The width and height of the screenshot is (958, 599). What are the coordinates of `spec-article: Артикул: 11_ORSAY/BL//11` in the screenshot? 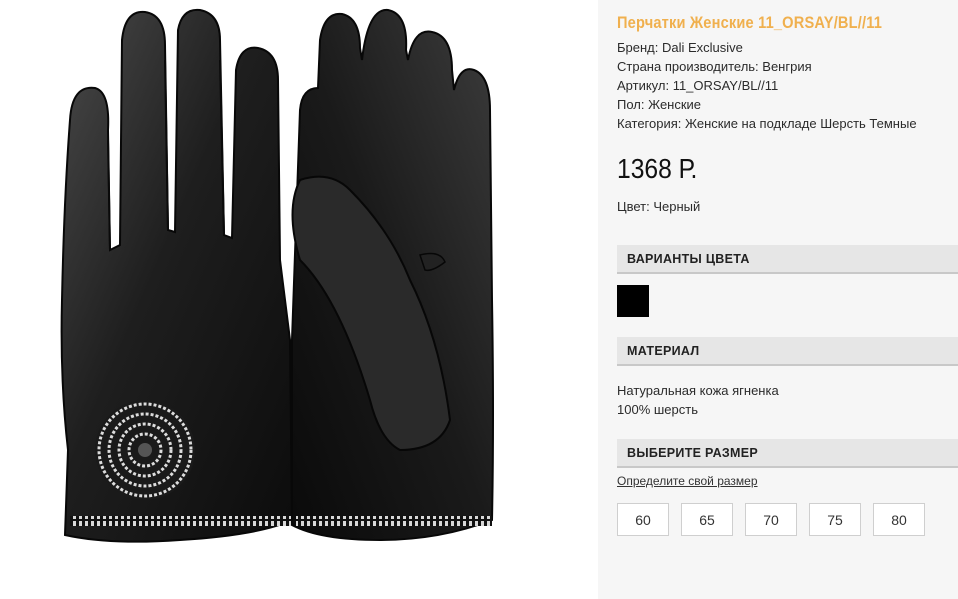 It's located at (698, 85).